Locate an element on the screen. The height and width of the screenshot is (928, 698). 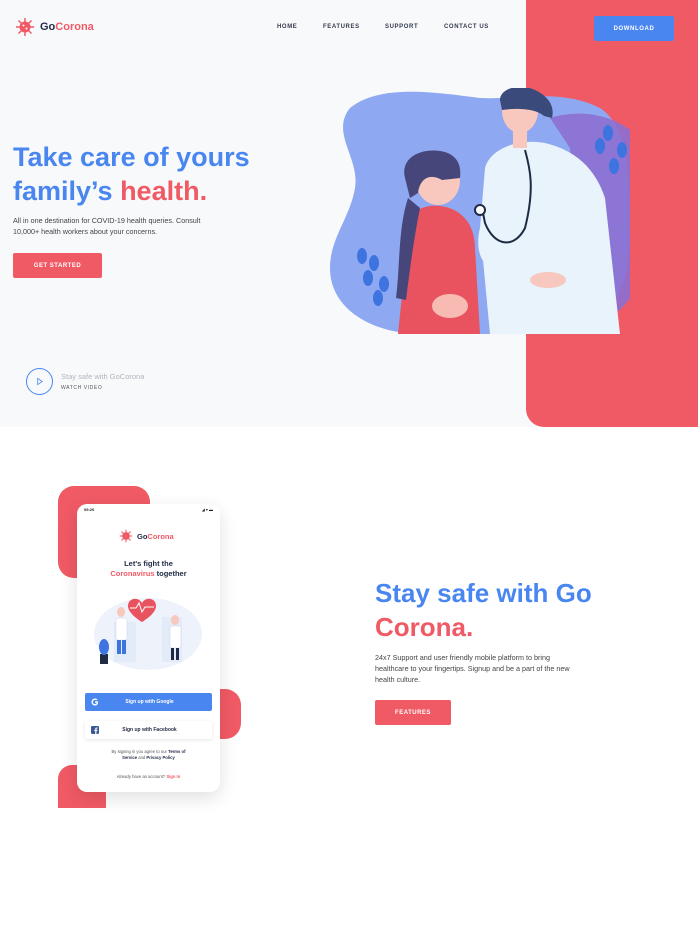
nav-features: FEATURES is located at coordinates (341, 27).